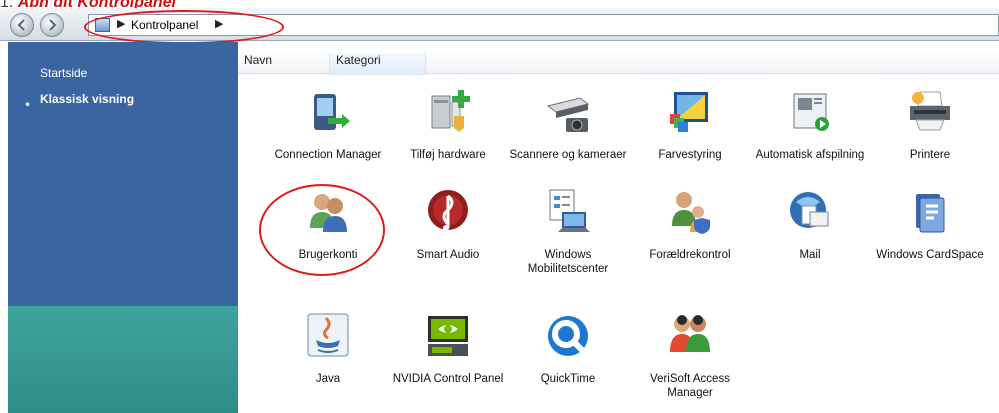 This screenshot has width=999, height=413. I want to click on step-number: 1., so click(6, 4).